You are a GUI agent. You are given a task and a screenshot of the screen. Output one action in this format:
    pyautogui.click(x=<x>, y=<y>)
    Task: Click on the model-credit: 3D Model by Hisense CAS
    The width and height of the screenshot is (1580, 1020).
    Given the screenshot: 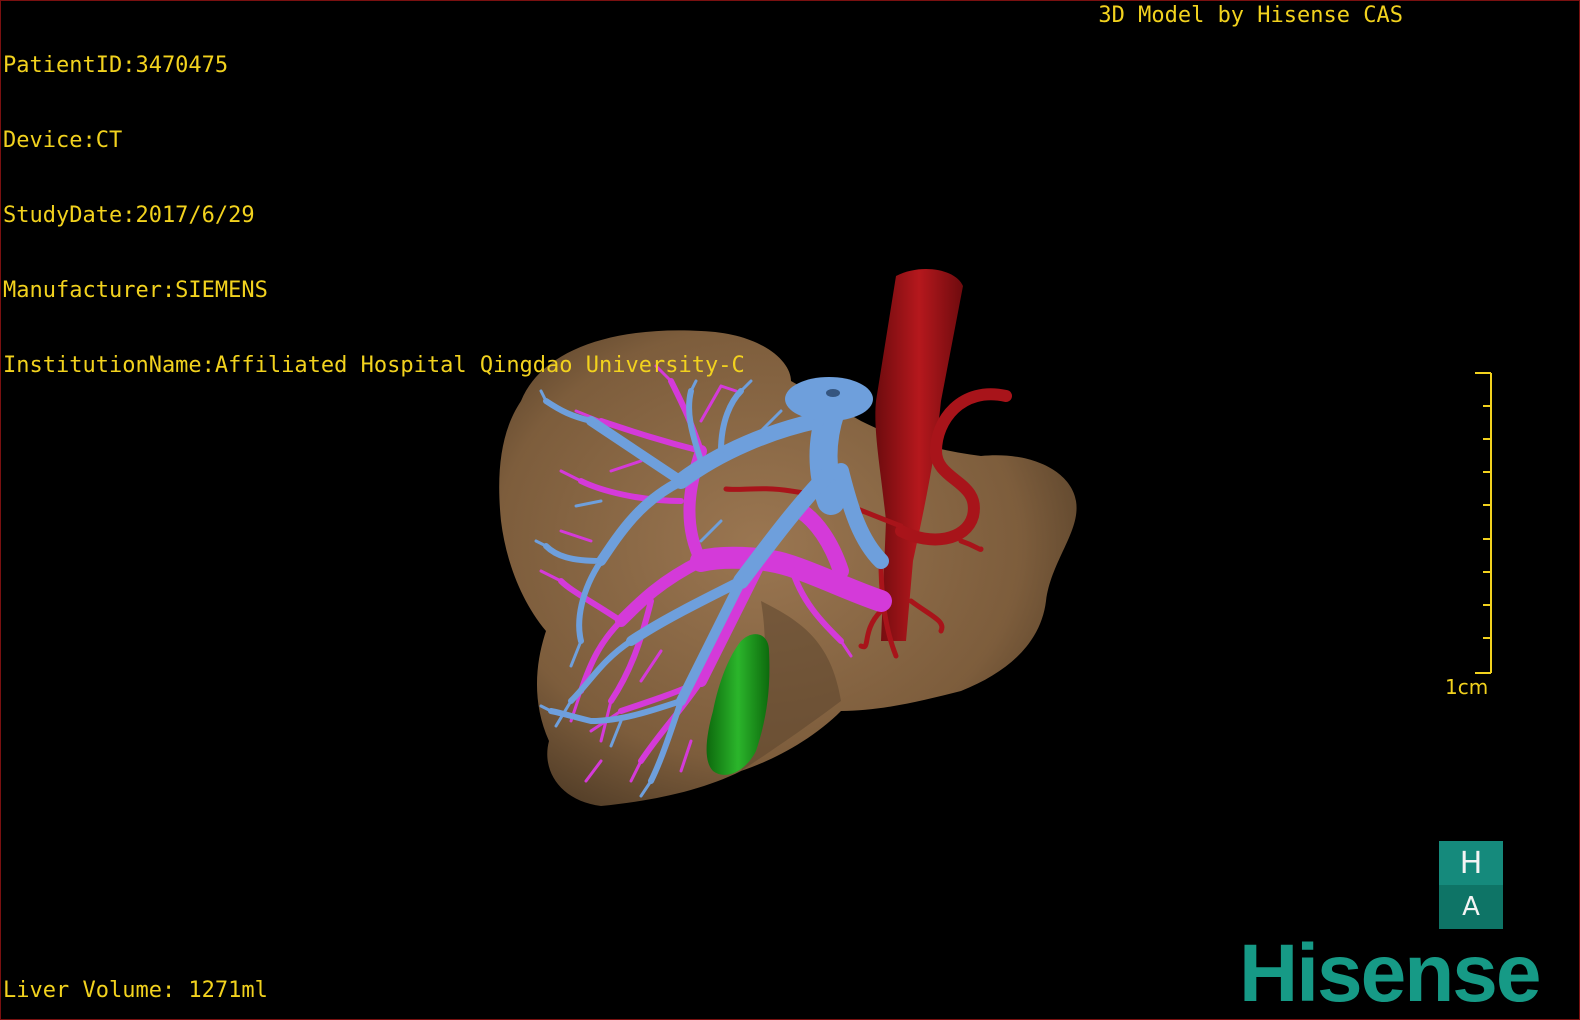 What is the action you would take?
    pyautogui.click(x=1250, y=15)
    